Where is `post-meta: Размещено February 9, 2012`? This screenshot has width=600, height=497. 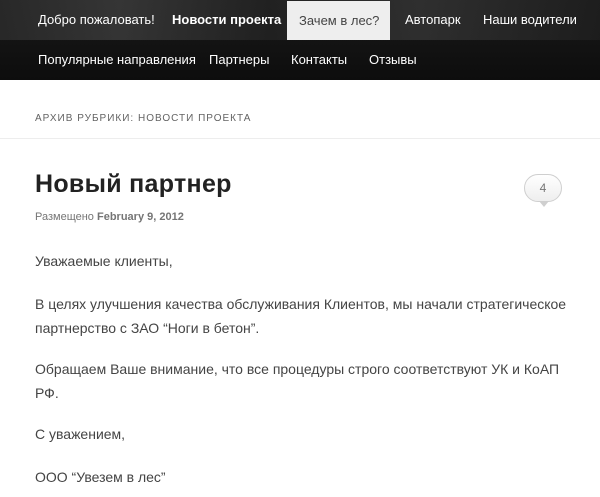 post-meta: Размещено February 9, 2012 is located at coordinates (109, 217).